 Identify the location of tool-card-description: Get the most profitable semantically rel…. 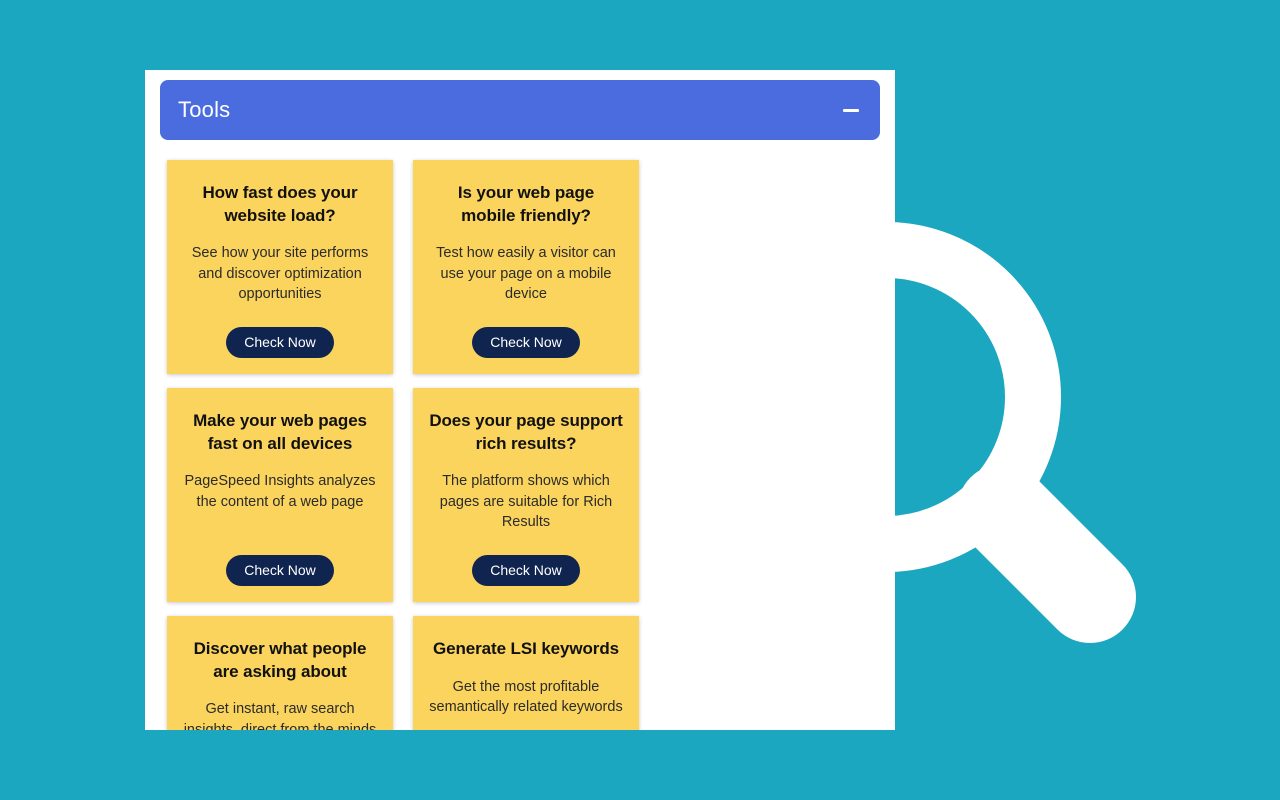
(526, 696).